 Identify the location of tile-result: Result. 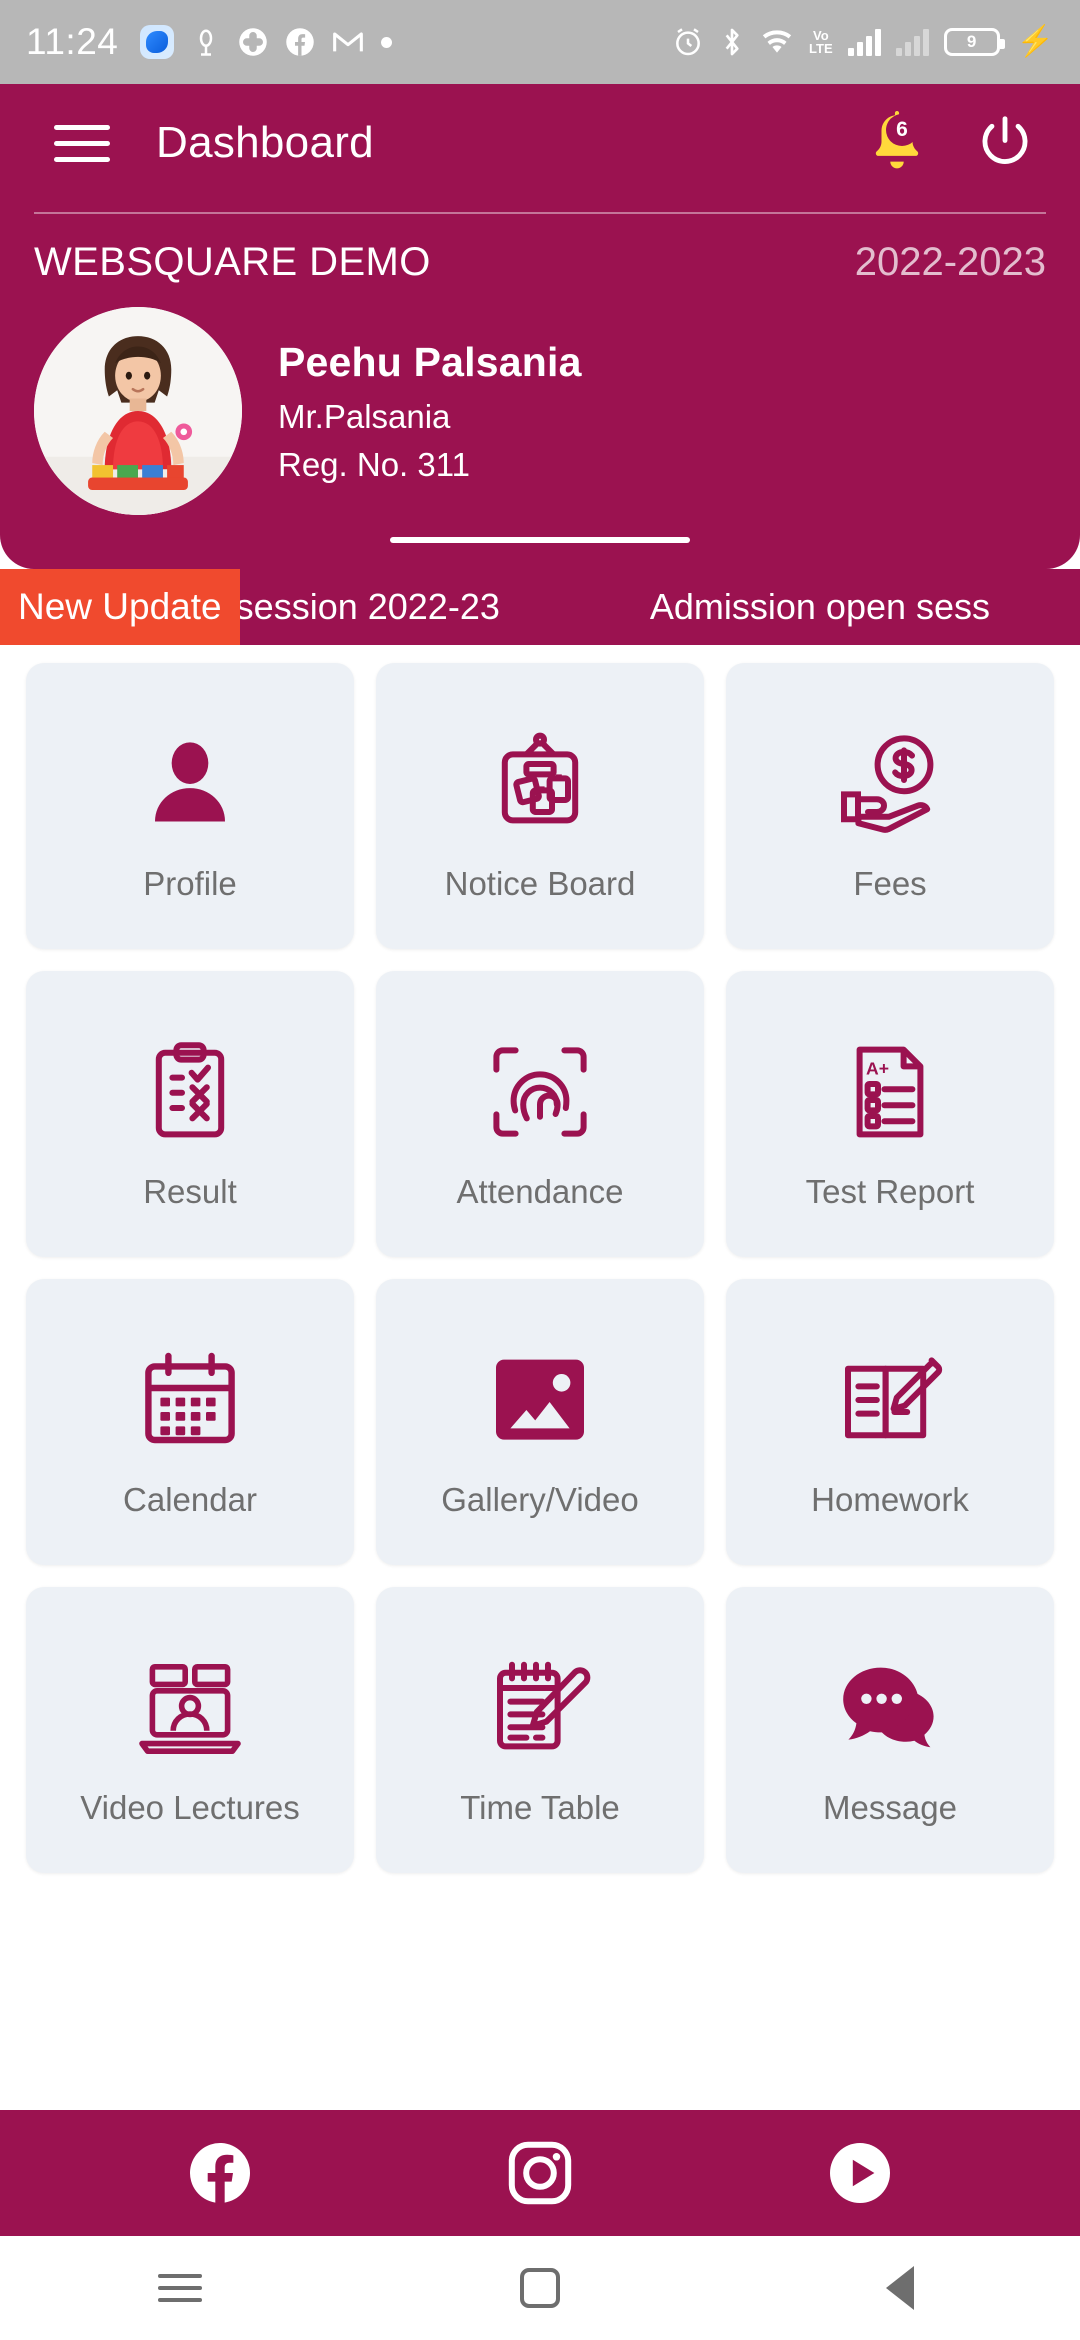
(190, 1114).